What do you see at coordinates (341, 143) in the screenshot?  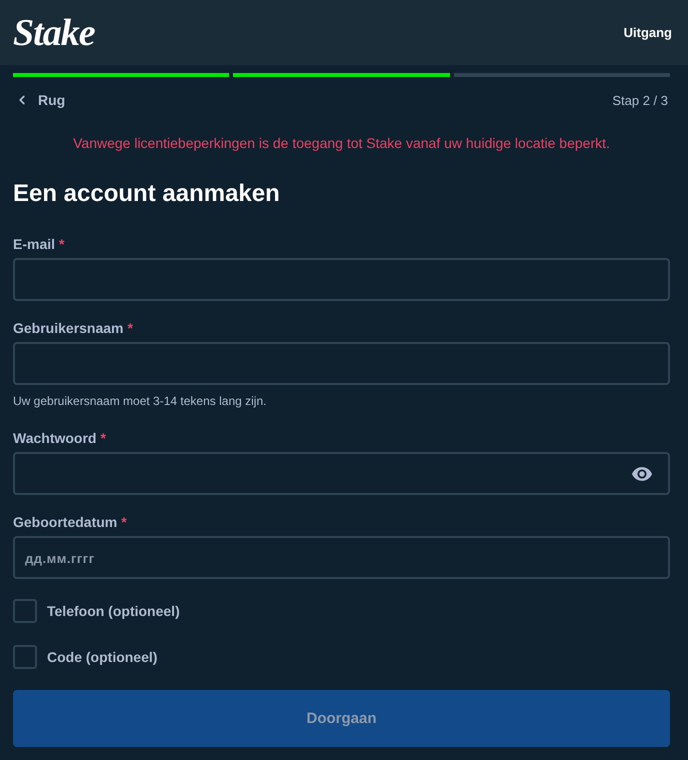 I see `error-message: Vanwege licentiebeperkingen is de toegang tot Stake vanaf uw huidige locatie beperkt.` at bounding box center [341, 143].